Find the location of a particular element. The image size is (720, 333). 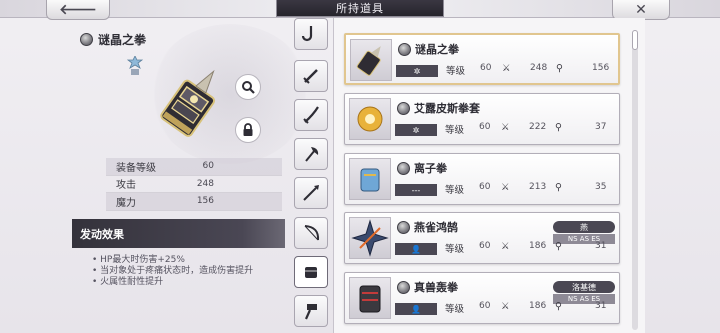

item-name-text: 谜晶之拳 is located at coordinates (437, 49).